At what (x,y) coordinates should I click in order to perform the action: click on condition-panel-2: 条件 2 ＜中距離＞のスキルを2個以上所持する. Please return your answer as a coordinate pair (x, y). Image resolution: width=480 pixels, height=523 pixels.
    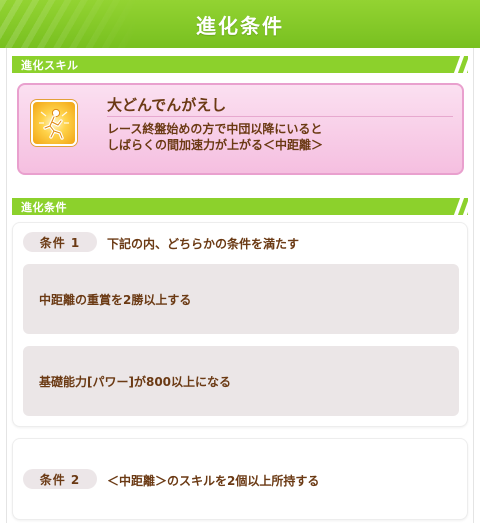
    Looking at the image, I should click on (240, 479).